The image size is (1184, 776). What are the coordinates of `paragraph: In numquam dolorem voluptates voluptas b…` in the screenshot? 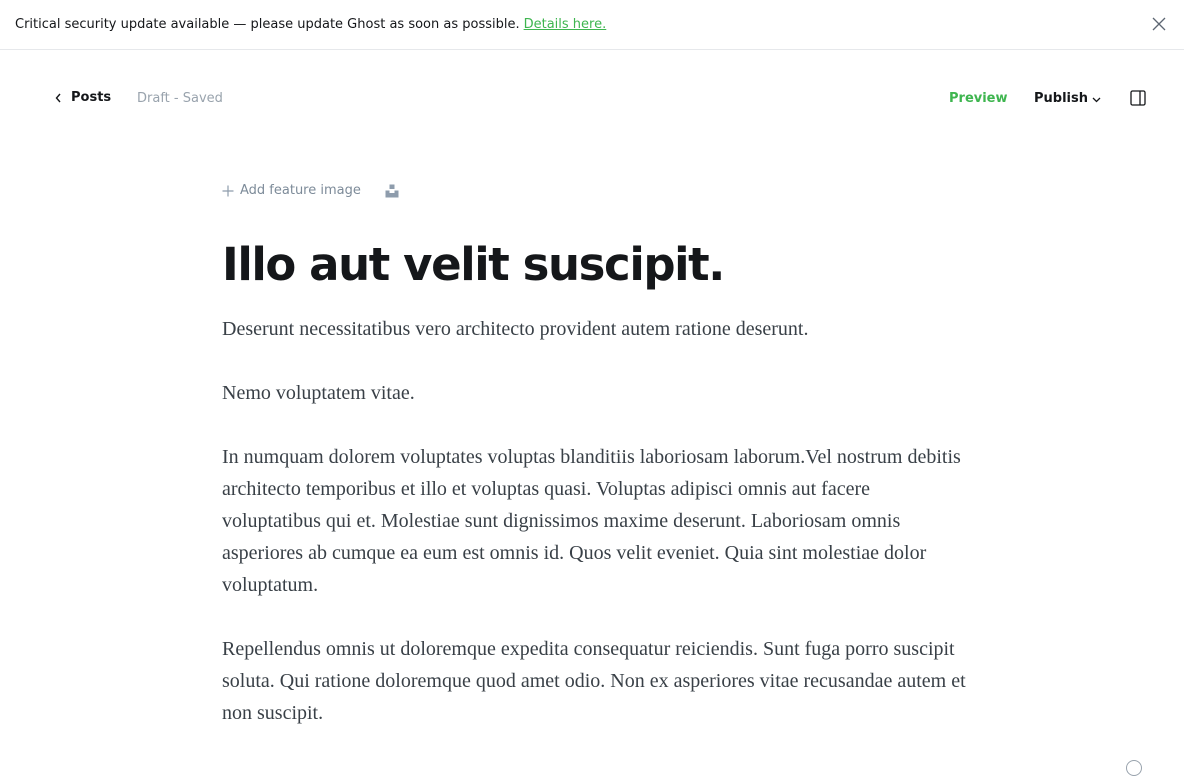 It's located at (591, 521).